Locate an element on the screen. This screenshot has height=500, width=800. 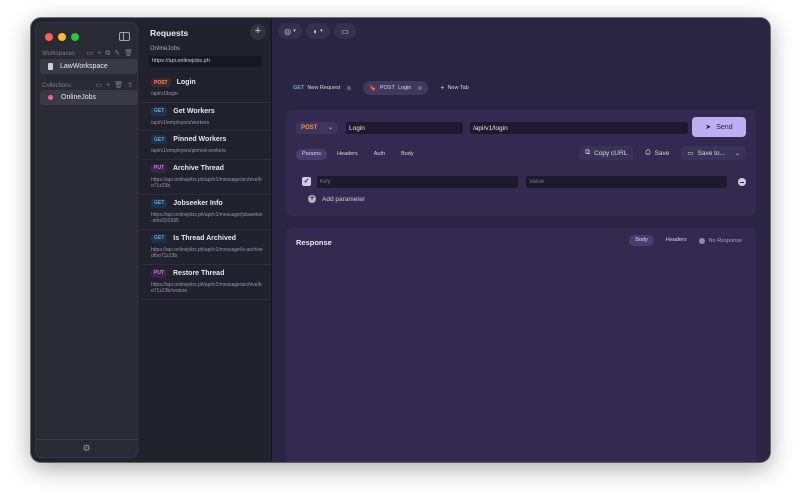
request-name: Login is located at coordinates (186, 82).